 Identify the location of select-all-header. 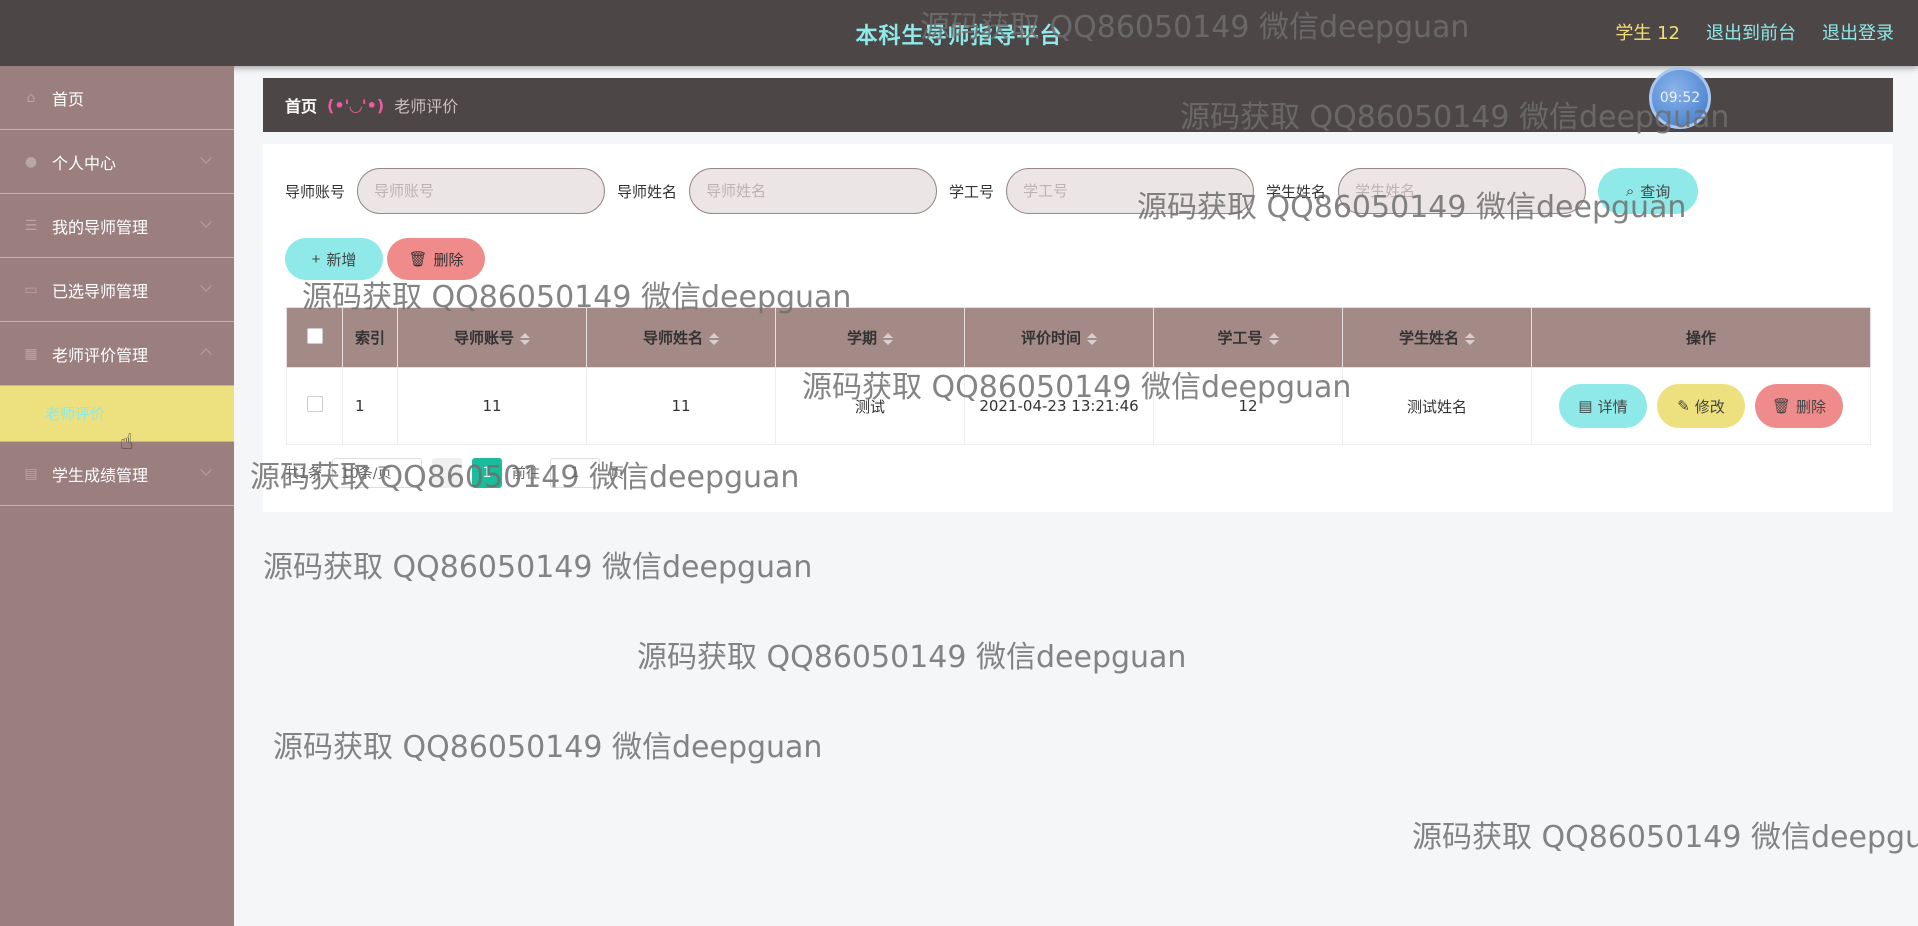
(314, 337).